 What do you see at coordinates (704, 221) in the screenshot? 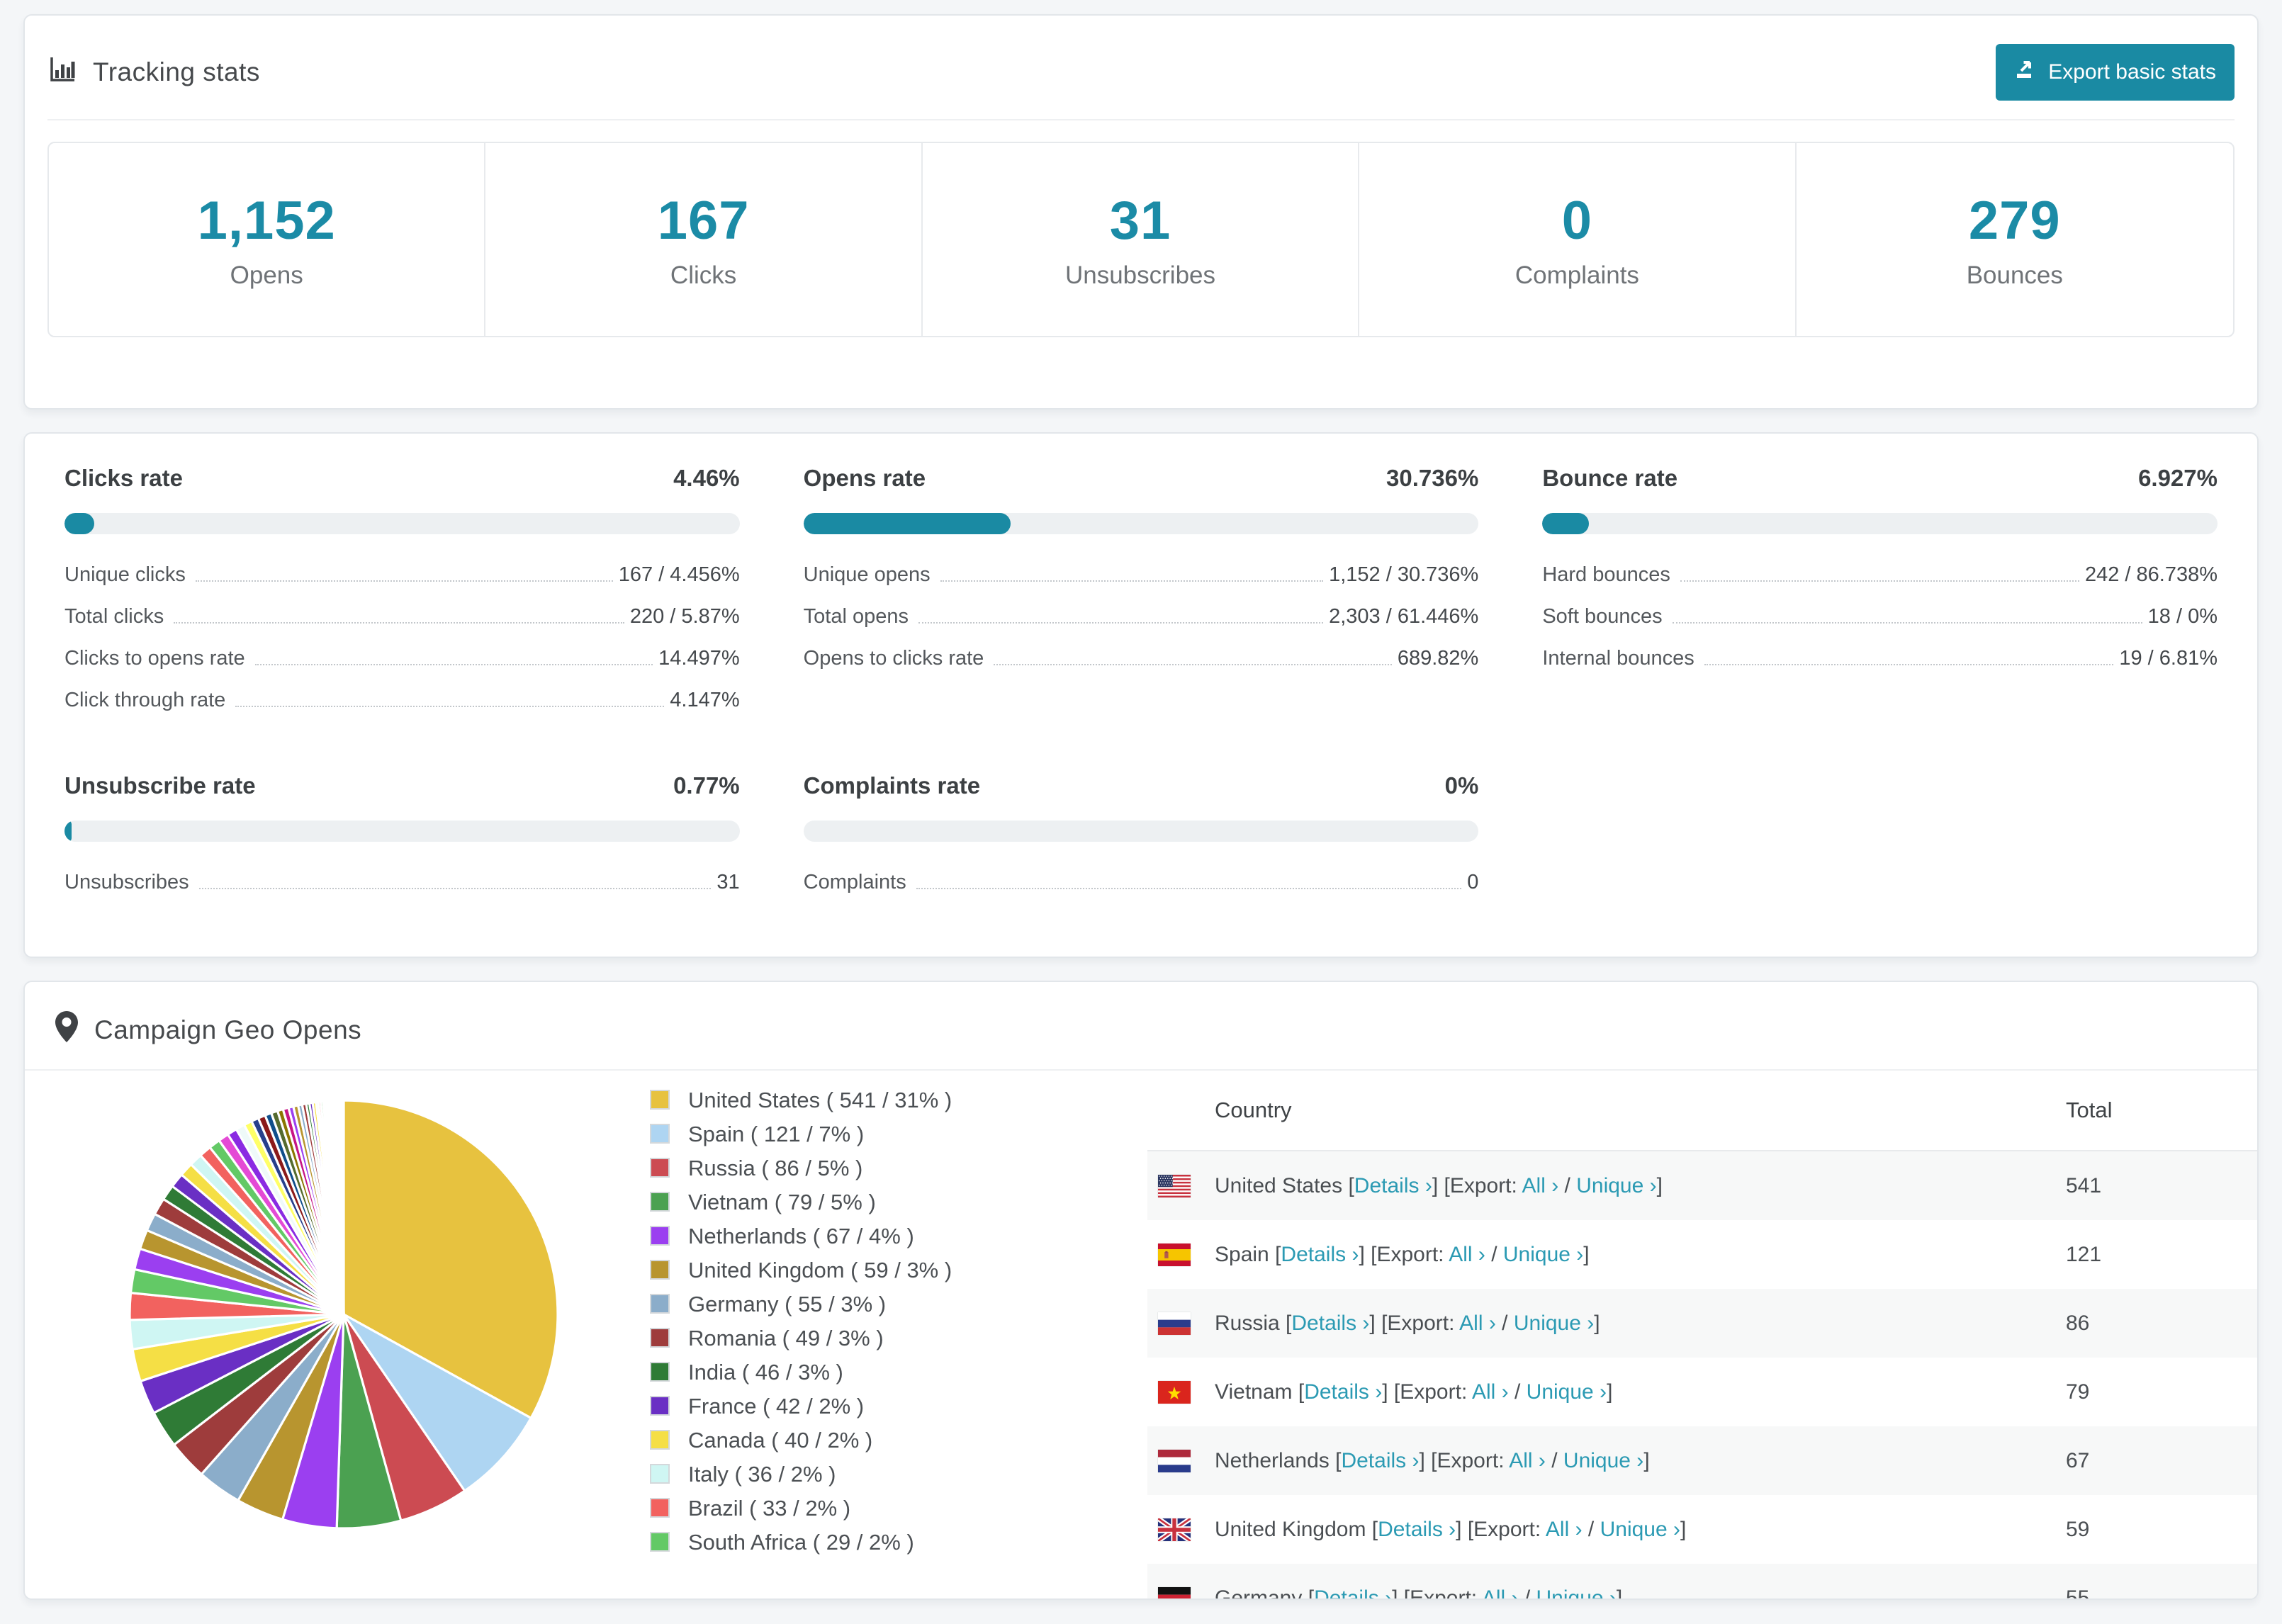
I see `stat-value: 167` at bounding box center [704, 221].